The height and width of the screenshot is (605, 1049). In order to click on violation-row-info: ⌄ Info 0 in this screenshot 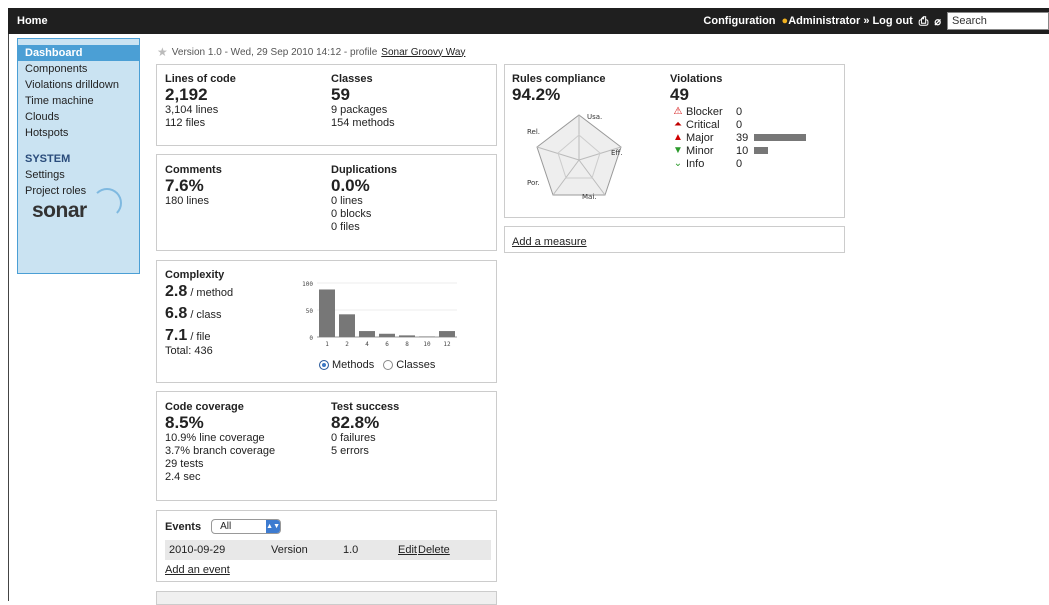, I will do `click(738, 163)`.